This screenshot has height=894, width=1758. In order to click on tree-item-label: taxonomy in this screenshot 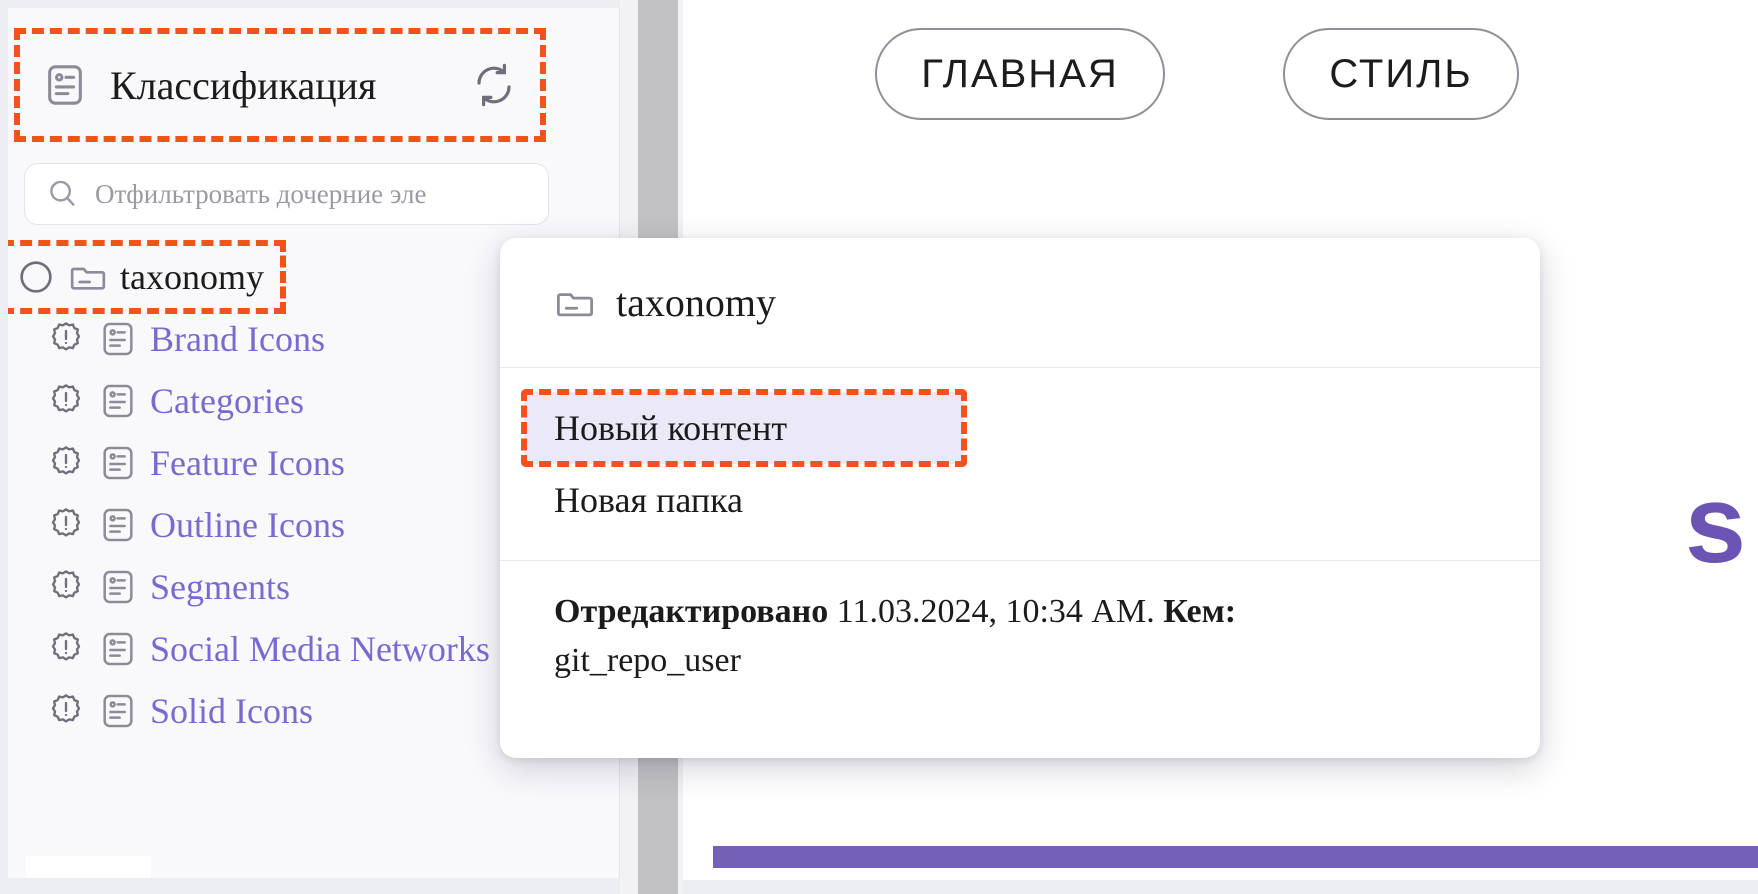, I will do `click(192, 277)`.